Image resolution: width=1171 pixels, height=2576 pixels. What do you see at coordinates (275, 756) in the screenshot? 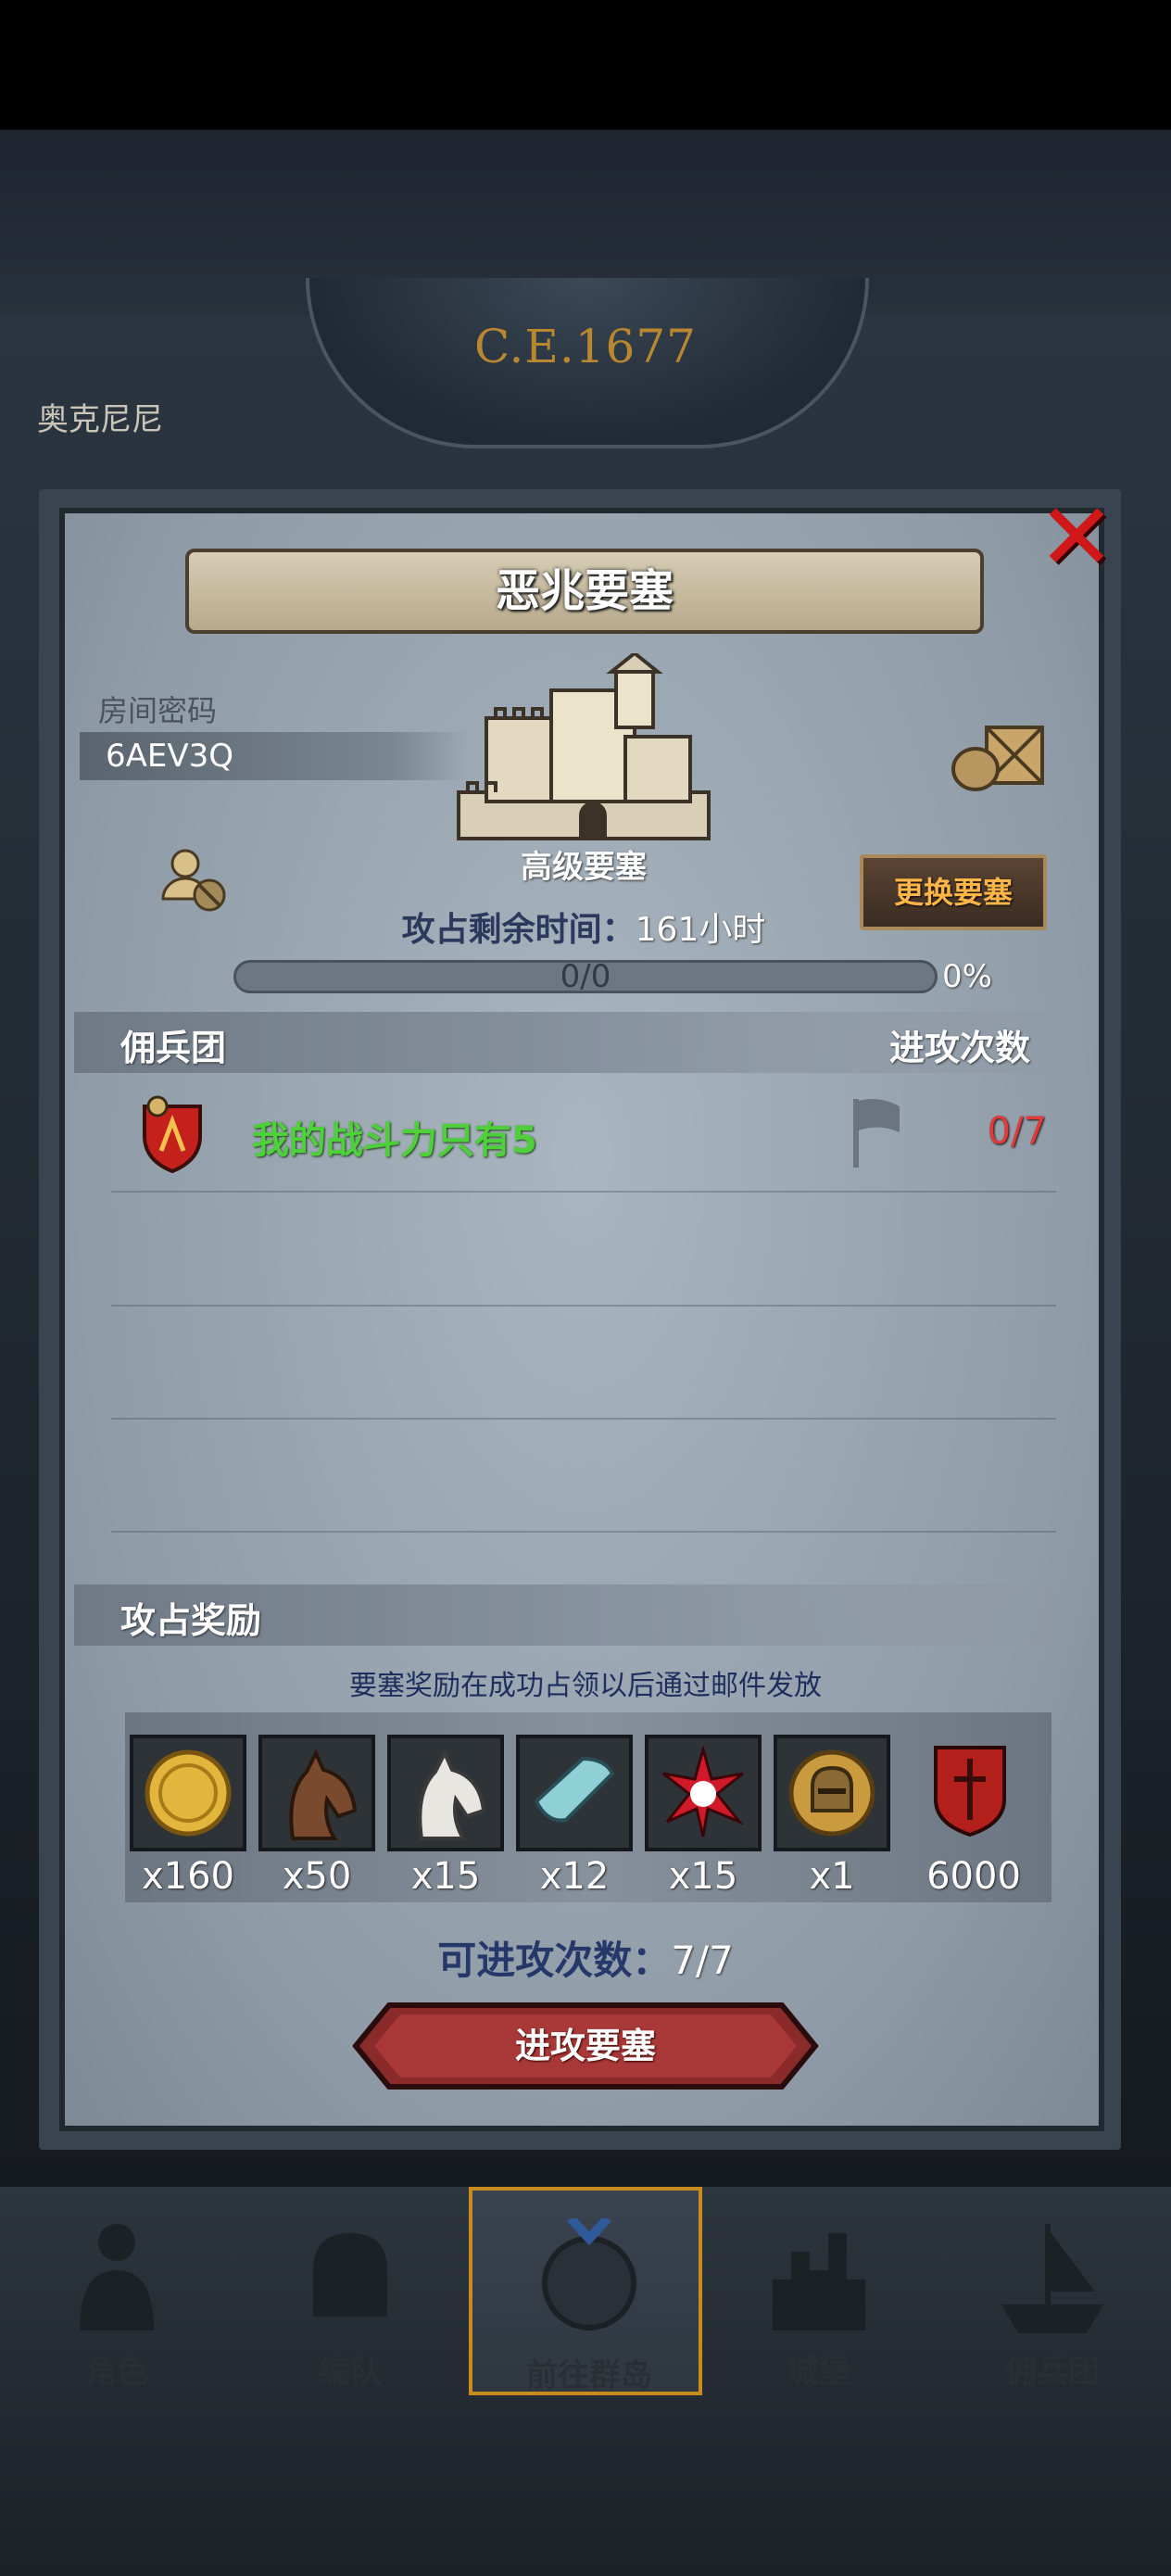
I see `room-code: 6AEV3Q` at bounding box center [275, 756].